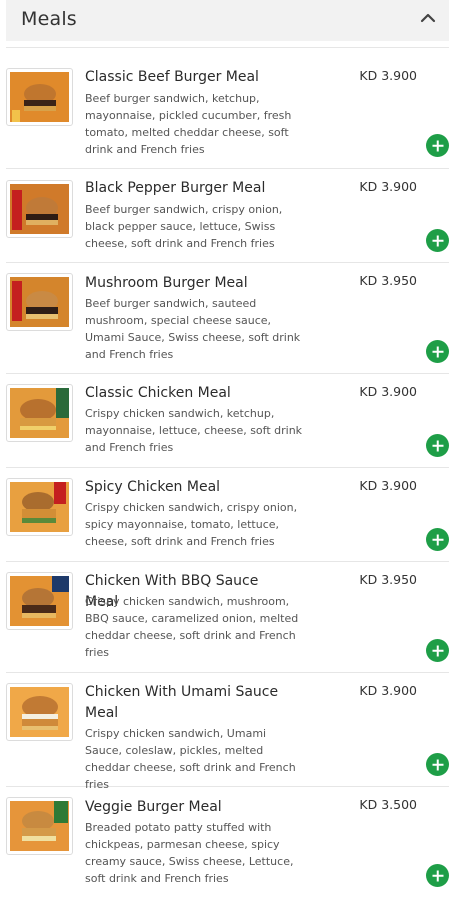 This screenshot has width=463, height=898. I want to click on item-name: Spicy Chicken Meal, so click(190, 487).